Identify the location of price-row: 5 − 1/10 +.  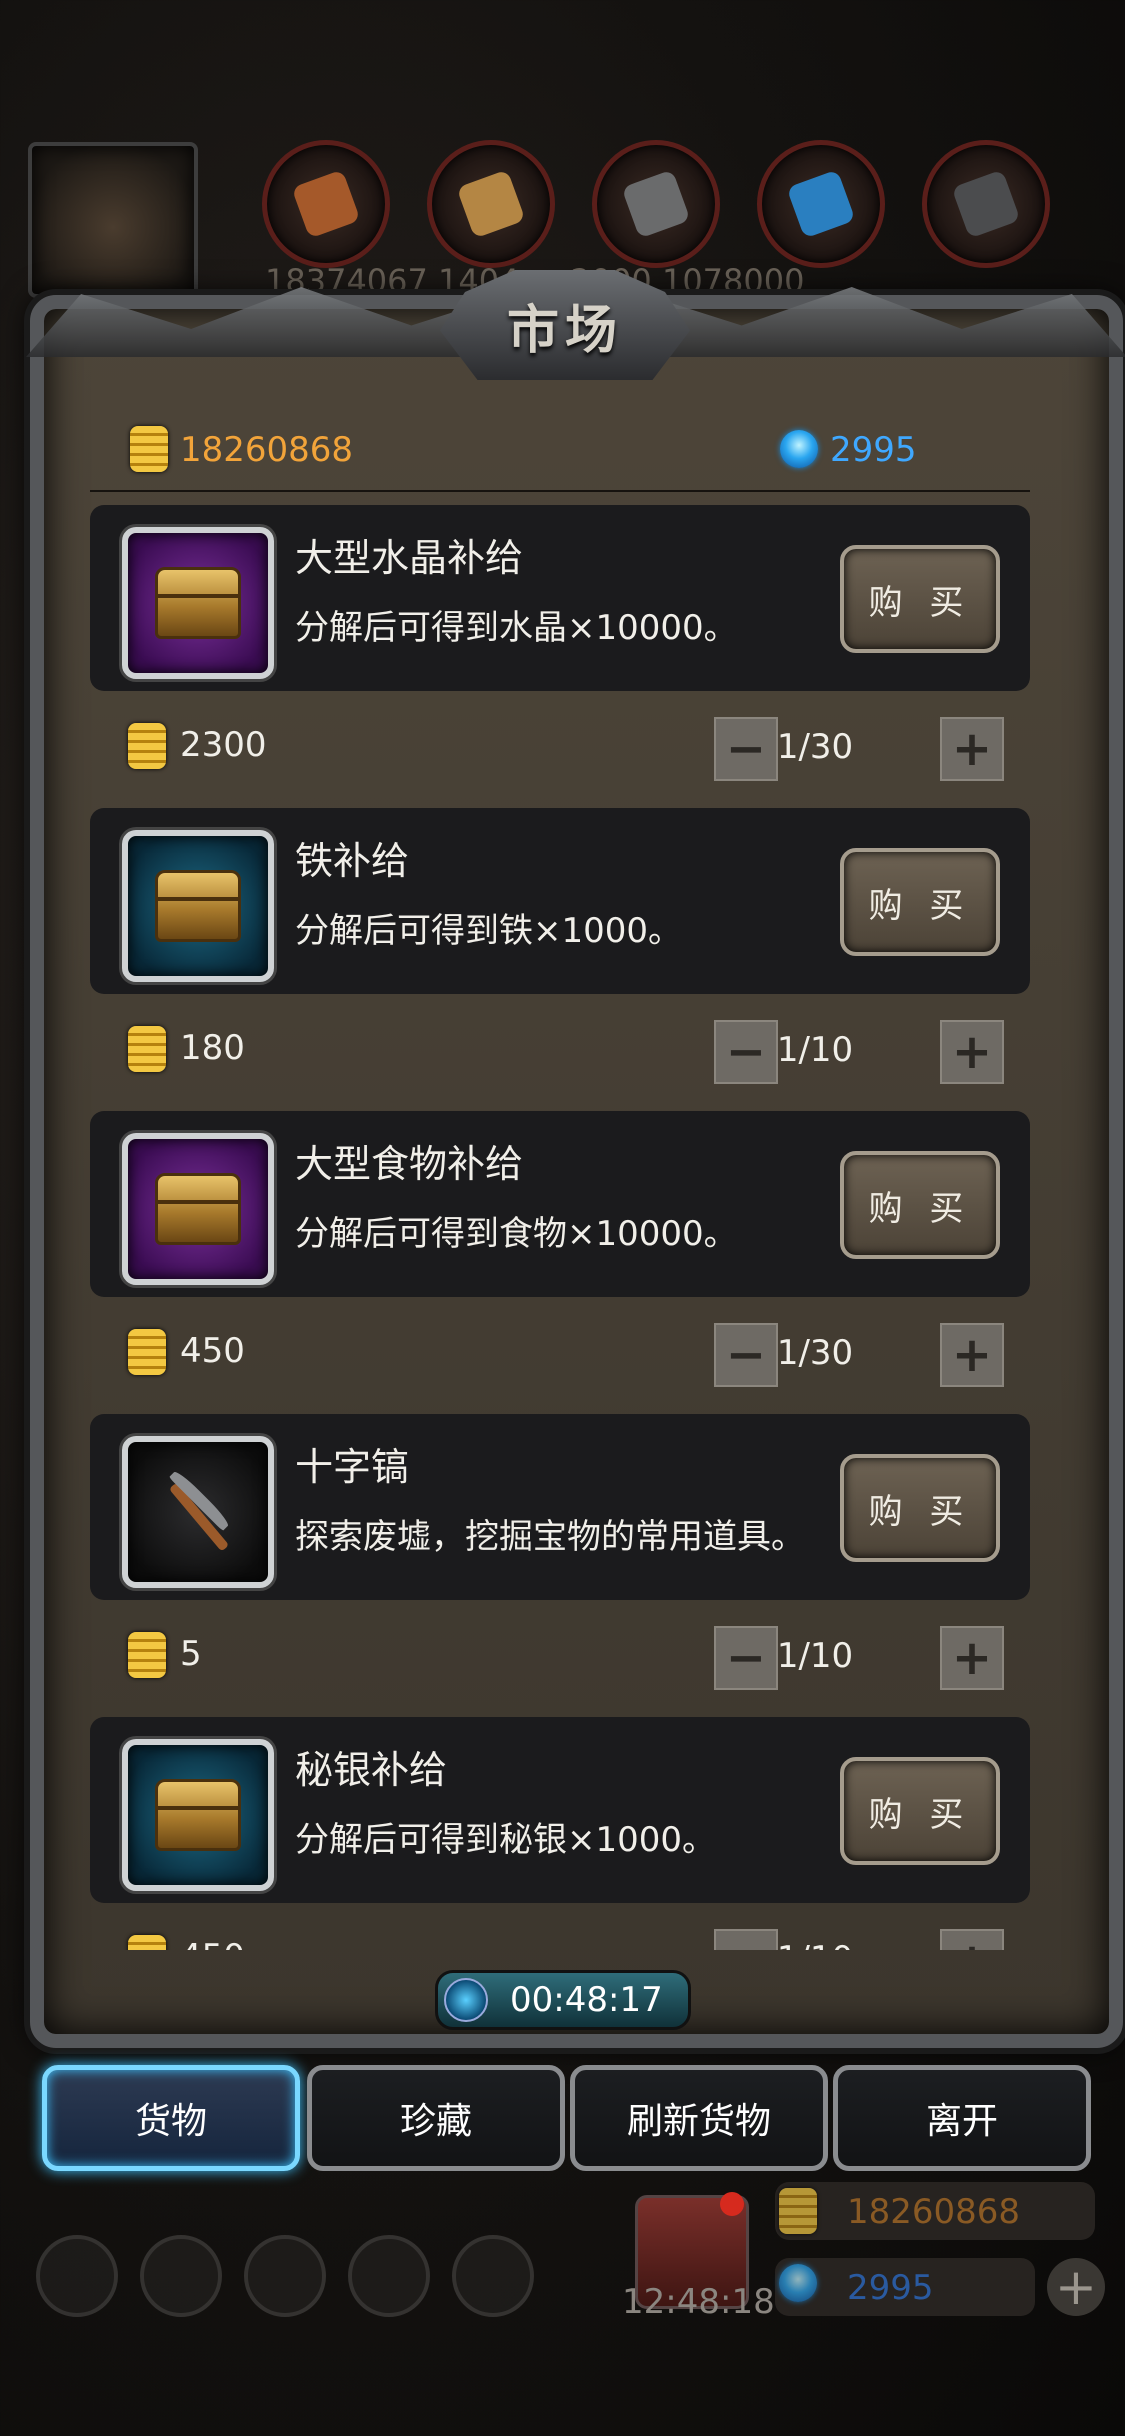
(560, 1658).